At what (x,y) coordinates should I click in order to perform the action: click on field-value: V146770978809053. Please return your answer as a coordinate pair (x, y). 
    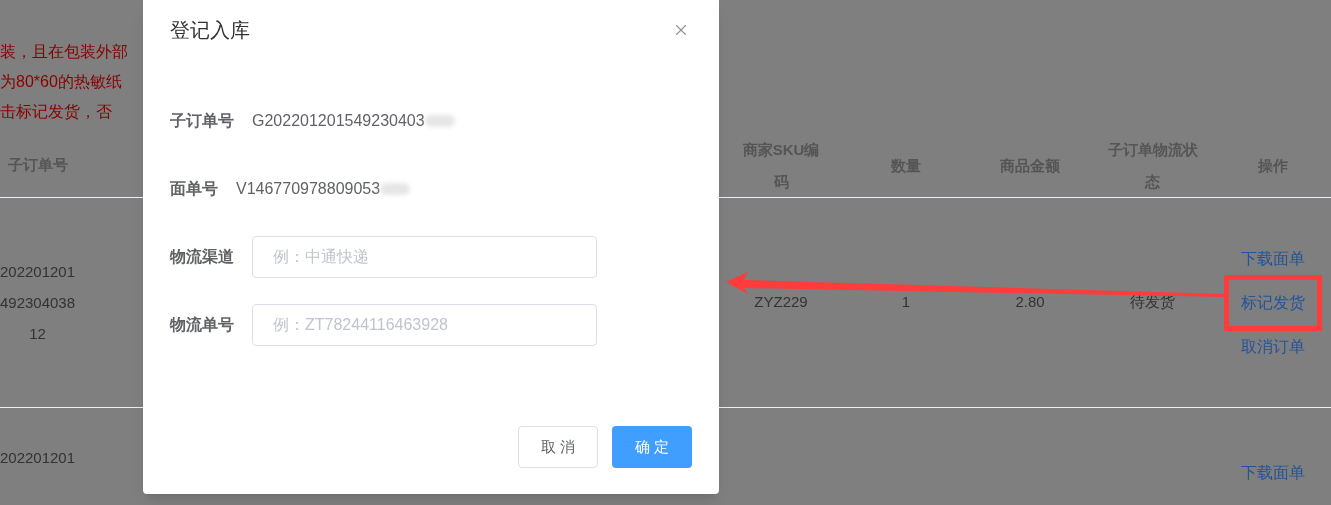
    Looking at the image, I should click on (308, 189).